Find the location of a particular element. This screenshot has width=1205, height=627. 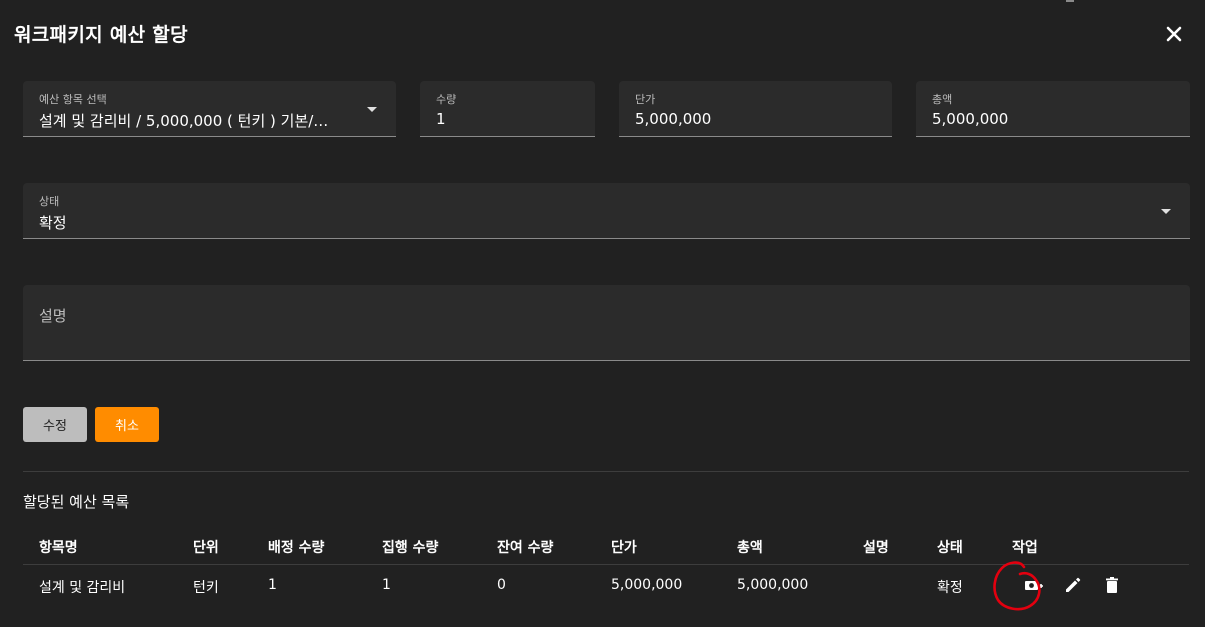

total-field: 총액 5,000,000 is located at coordinates (1053, 109).